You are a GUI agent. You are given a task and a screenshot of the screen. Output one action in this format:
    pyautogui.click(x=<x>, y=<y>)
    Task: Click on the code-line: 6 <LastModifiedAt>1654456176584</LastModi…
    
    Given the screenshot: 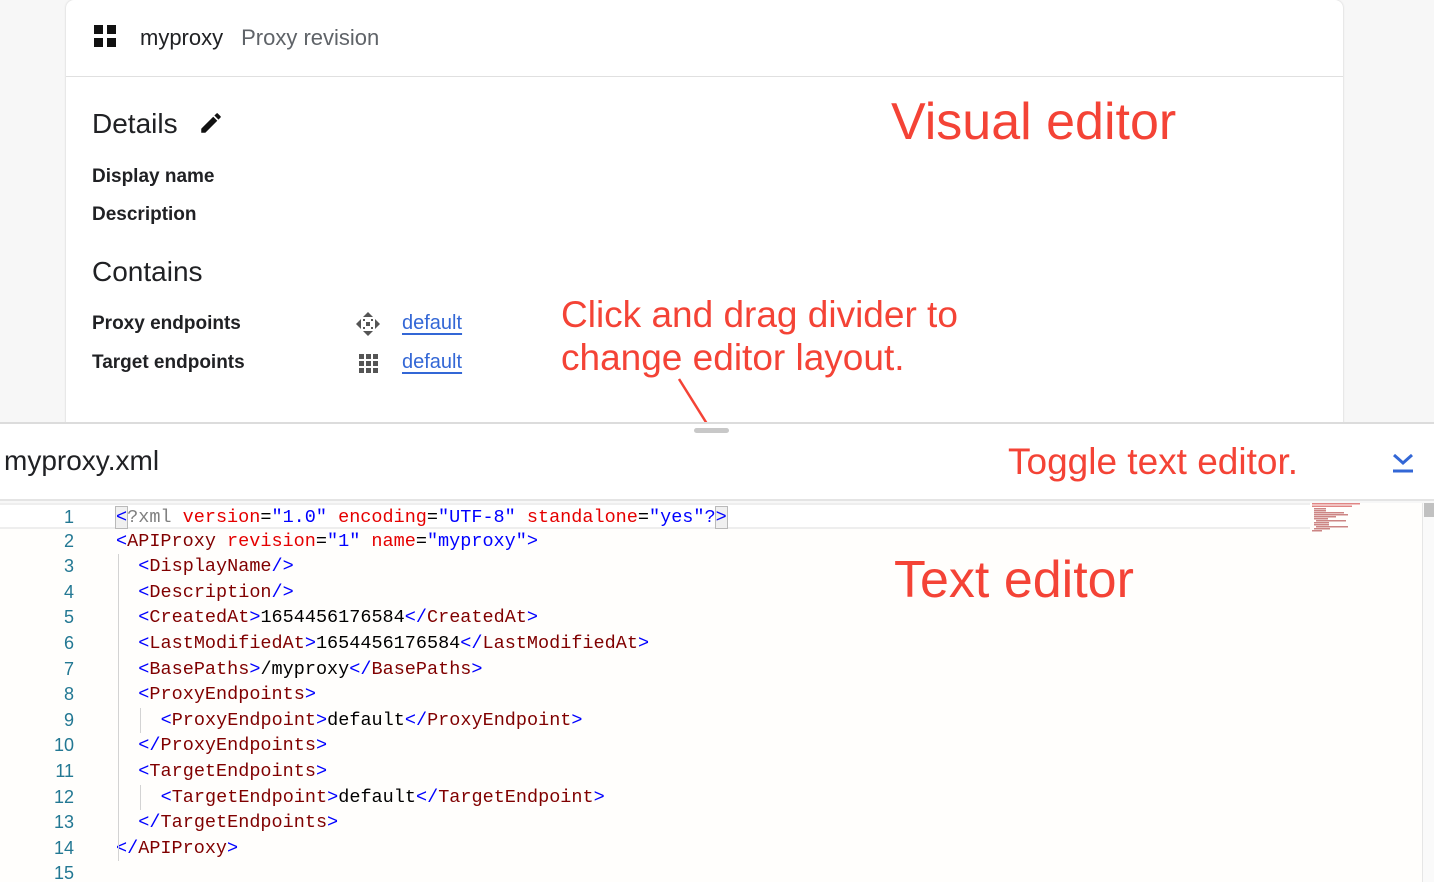 What is the action you would take?
    pyautogui.click(x=655, y=644)
    